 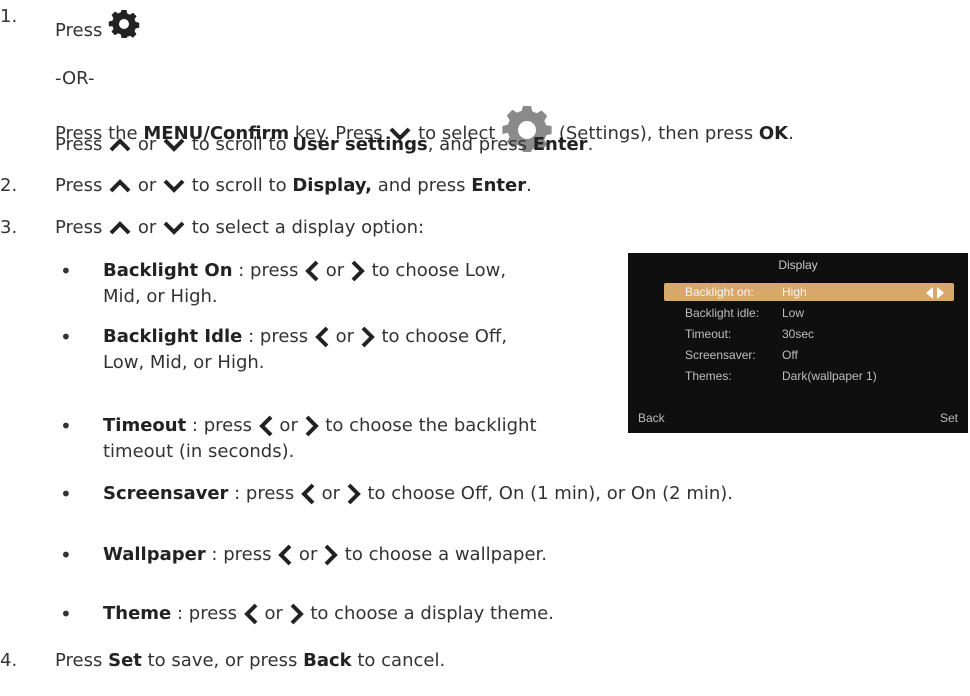 I want to click on text: to choose a wallpaper., so click(x=443, y=554).